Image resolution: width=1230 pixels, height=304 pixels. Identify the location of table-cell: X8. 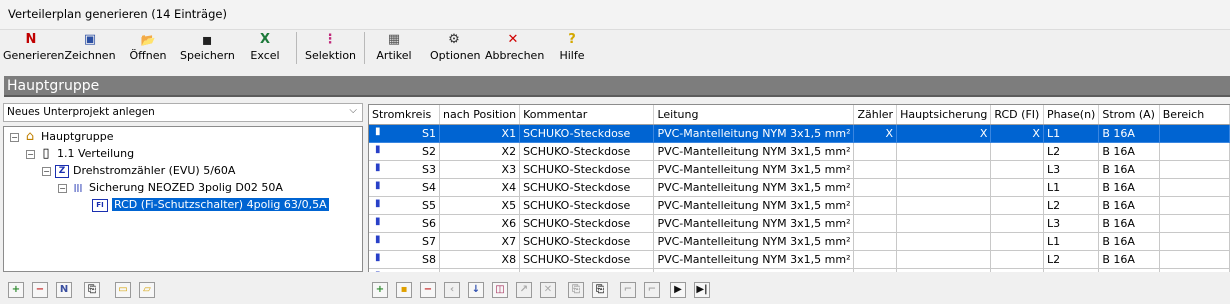
(480, 259).